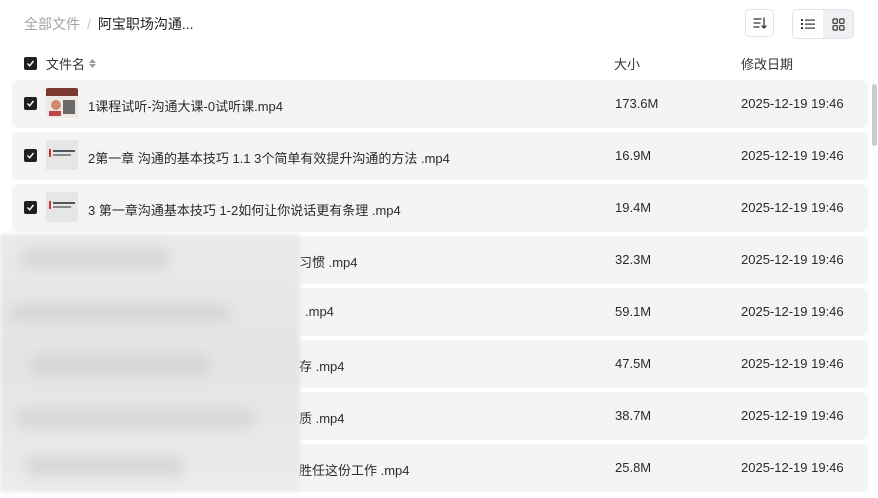 The image size is (878, 498). I want to click on select-all-checkbox, so click(30, 63).